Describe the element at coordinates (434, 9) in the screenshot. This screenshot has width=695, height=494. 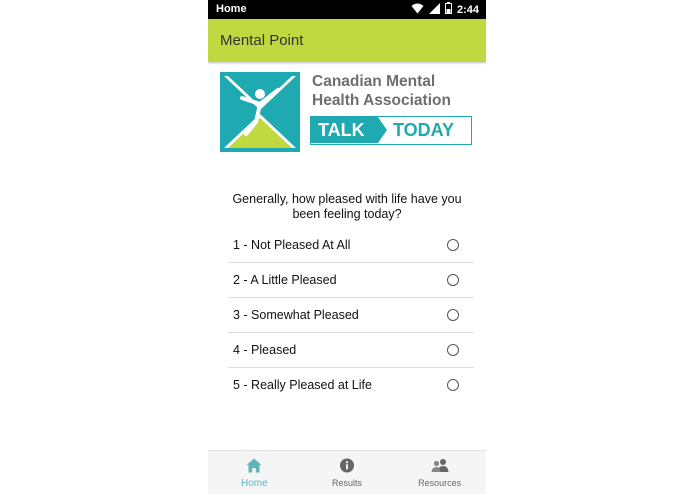
I see `signal-icon` at that location.